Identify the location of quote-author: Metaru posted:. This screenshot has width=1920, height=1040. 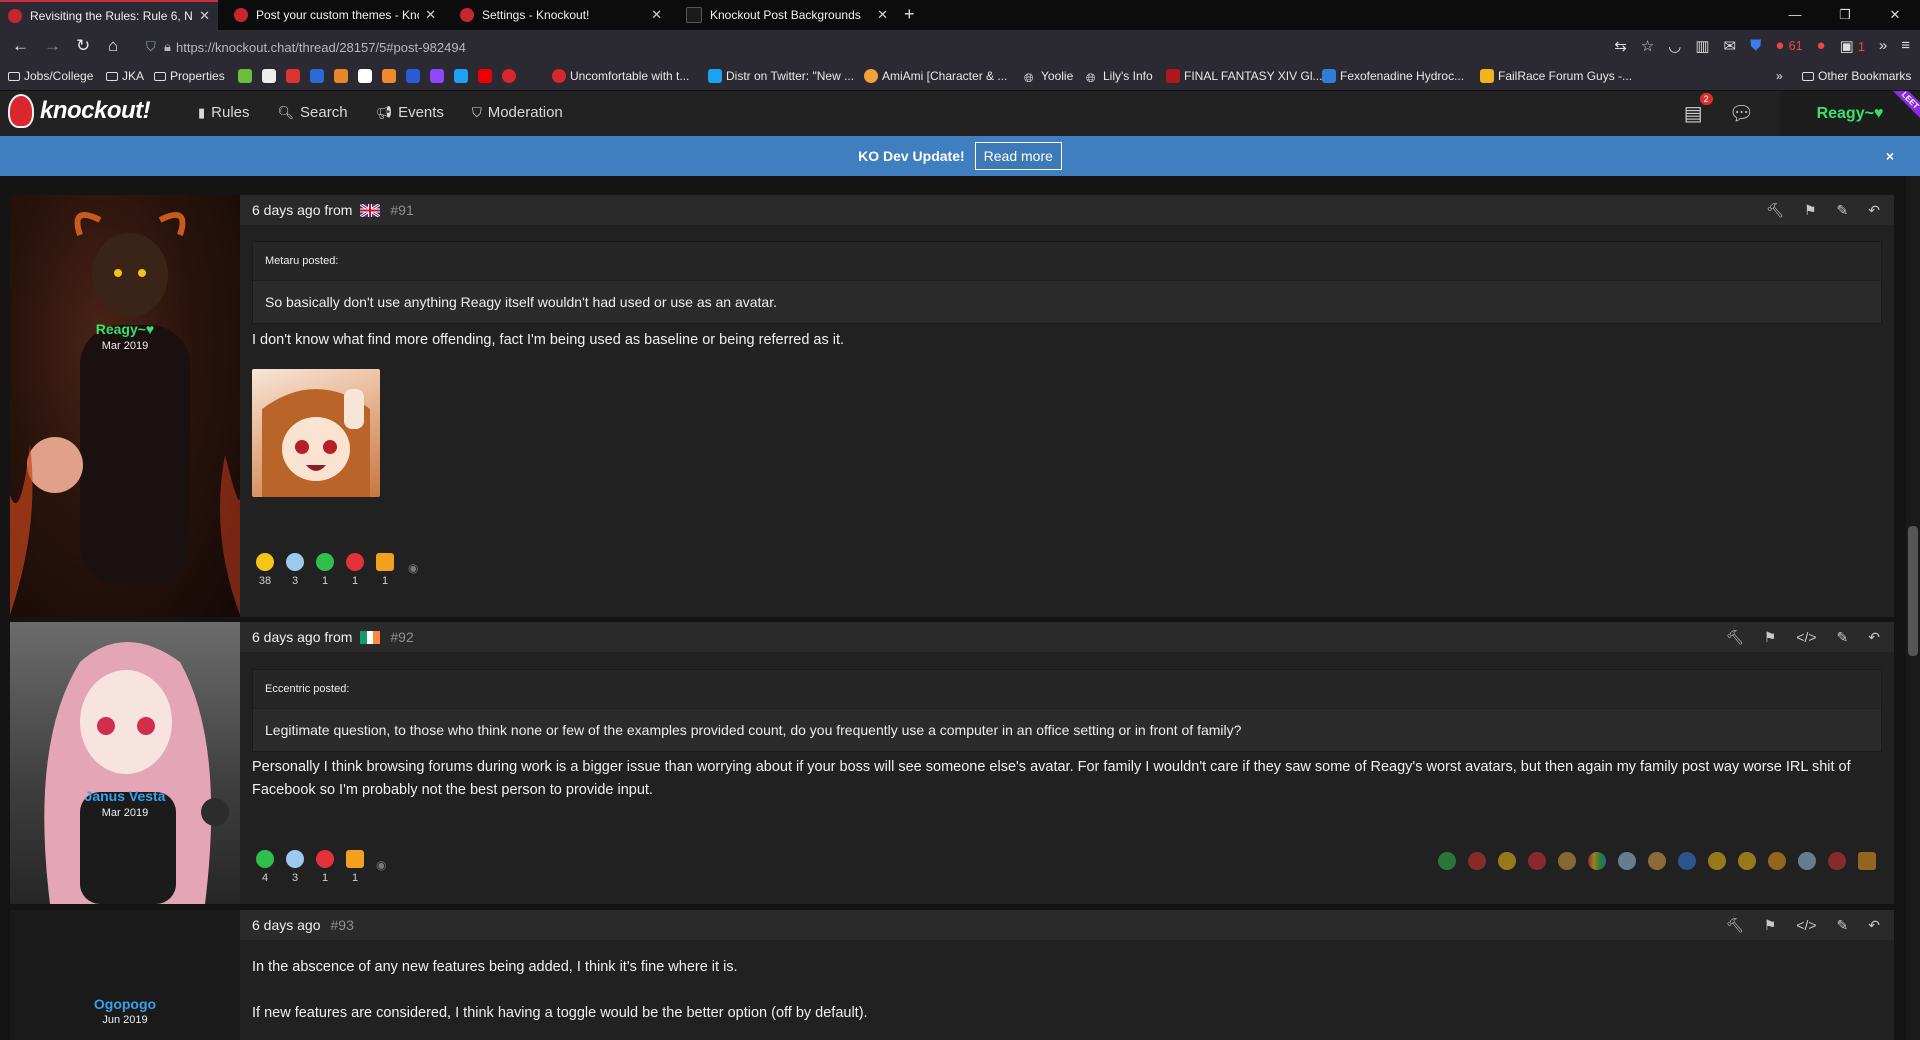
(1067, 261).